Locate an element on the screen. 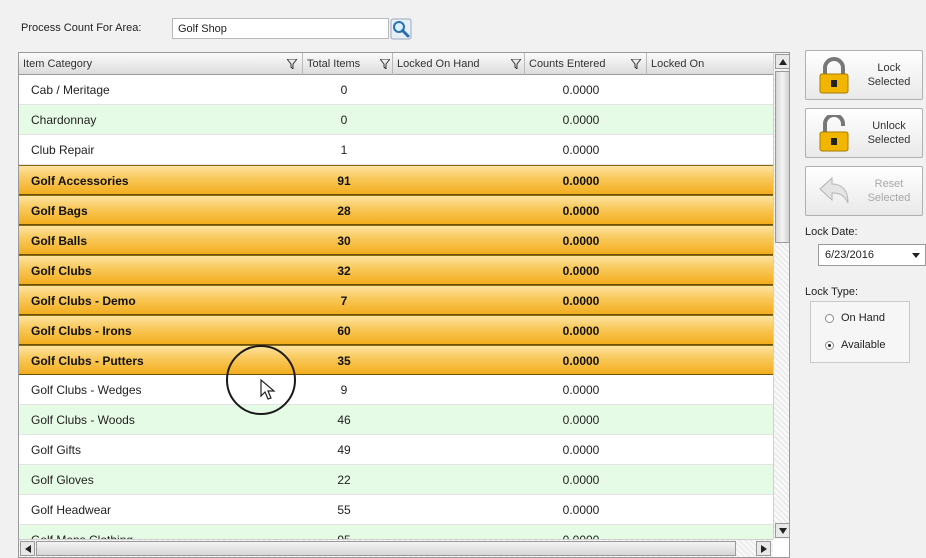 This screenshot has width=926, height=558. item-category-cell: Club Repair is located at coordinates (63, 150).